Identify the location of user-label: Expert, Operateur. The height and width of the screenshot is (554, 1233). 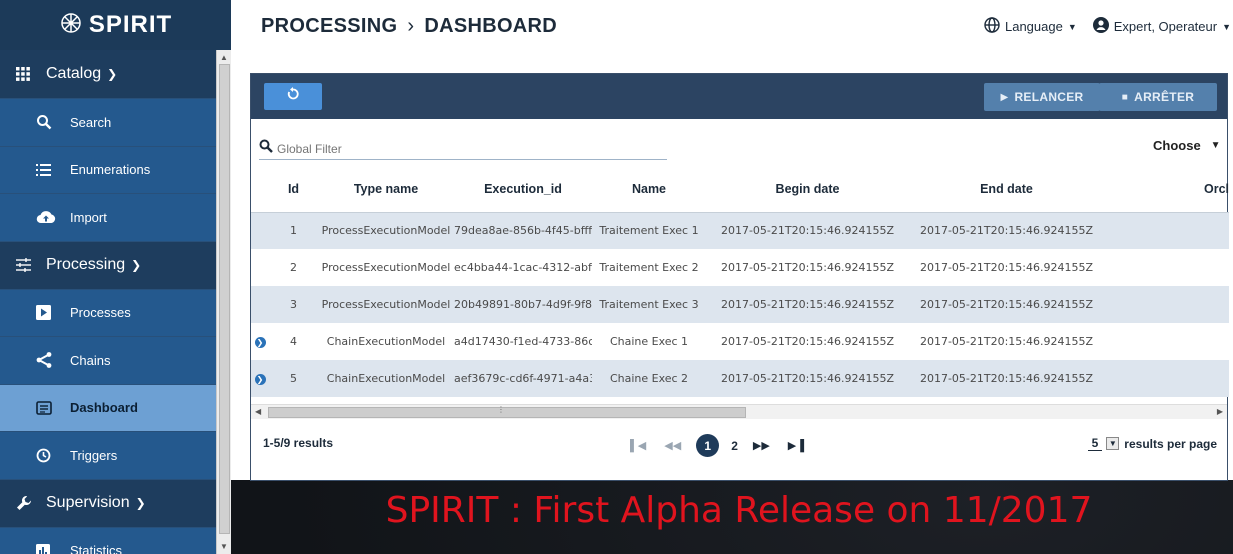
(1165, 26).